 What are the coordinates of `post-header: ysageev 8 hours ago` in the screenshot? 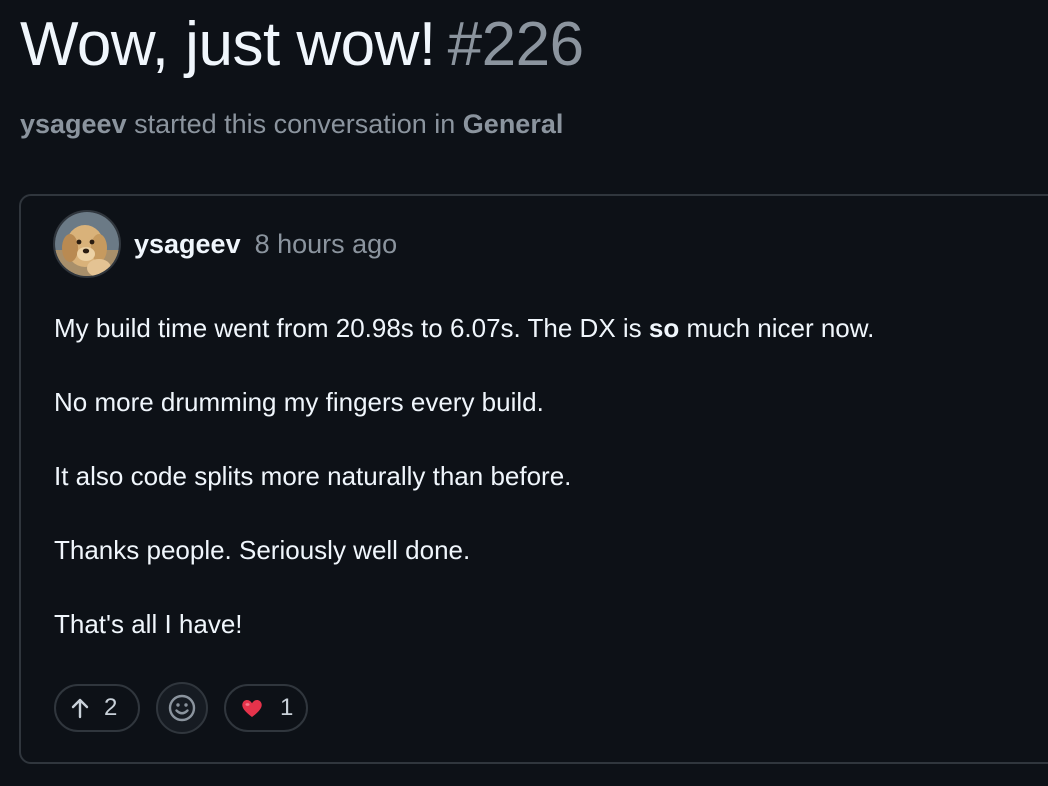 It's located at (265, 244).